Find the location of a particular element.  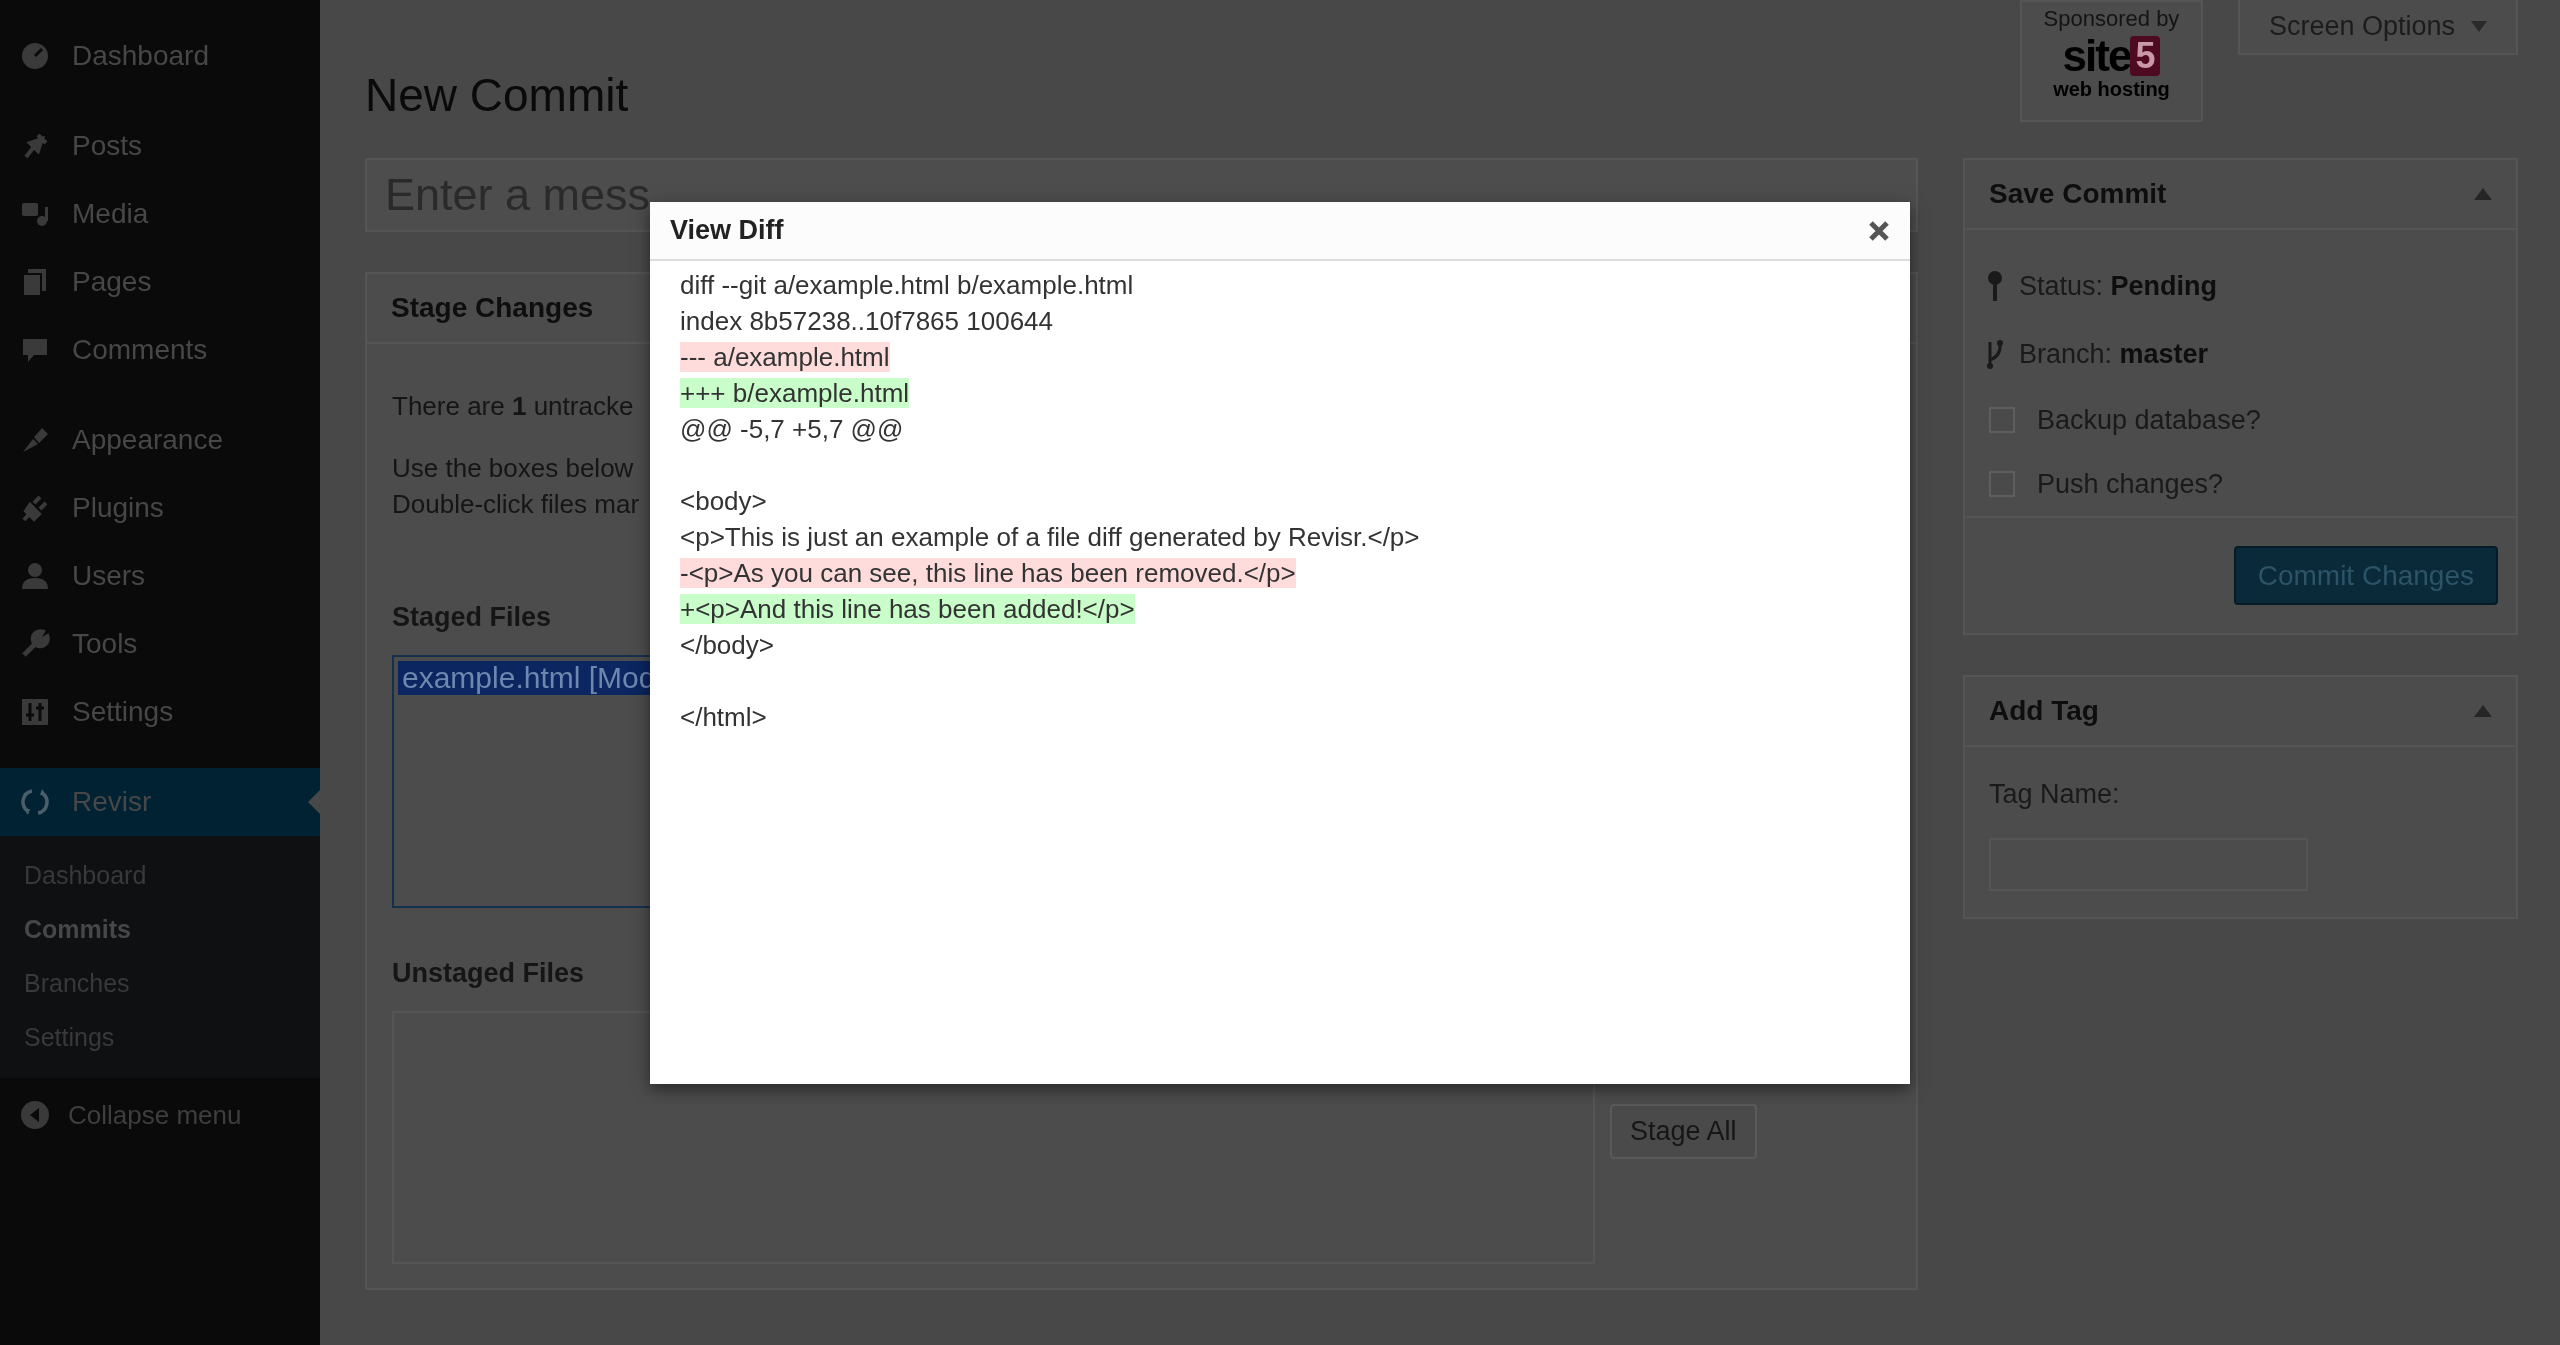

pin-icon is located at coordinates (1995, 286).